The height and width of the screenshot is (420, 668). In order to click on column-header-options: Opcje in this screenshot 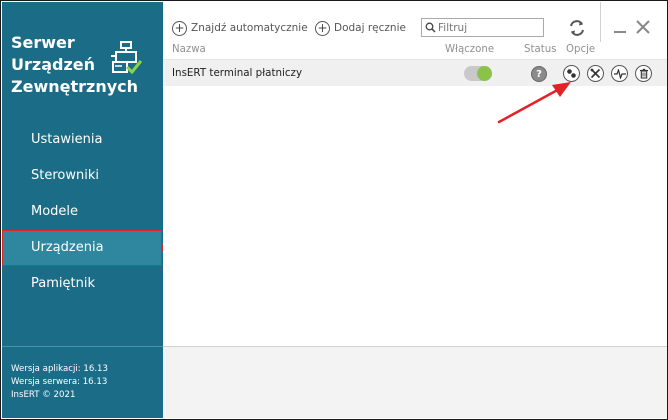, I will do `click(581, 49)`.